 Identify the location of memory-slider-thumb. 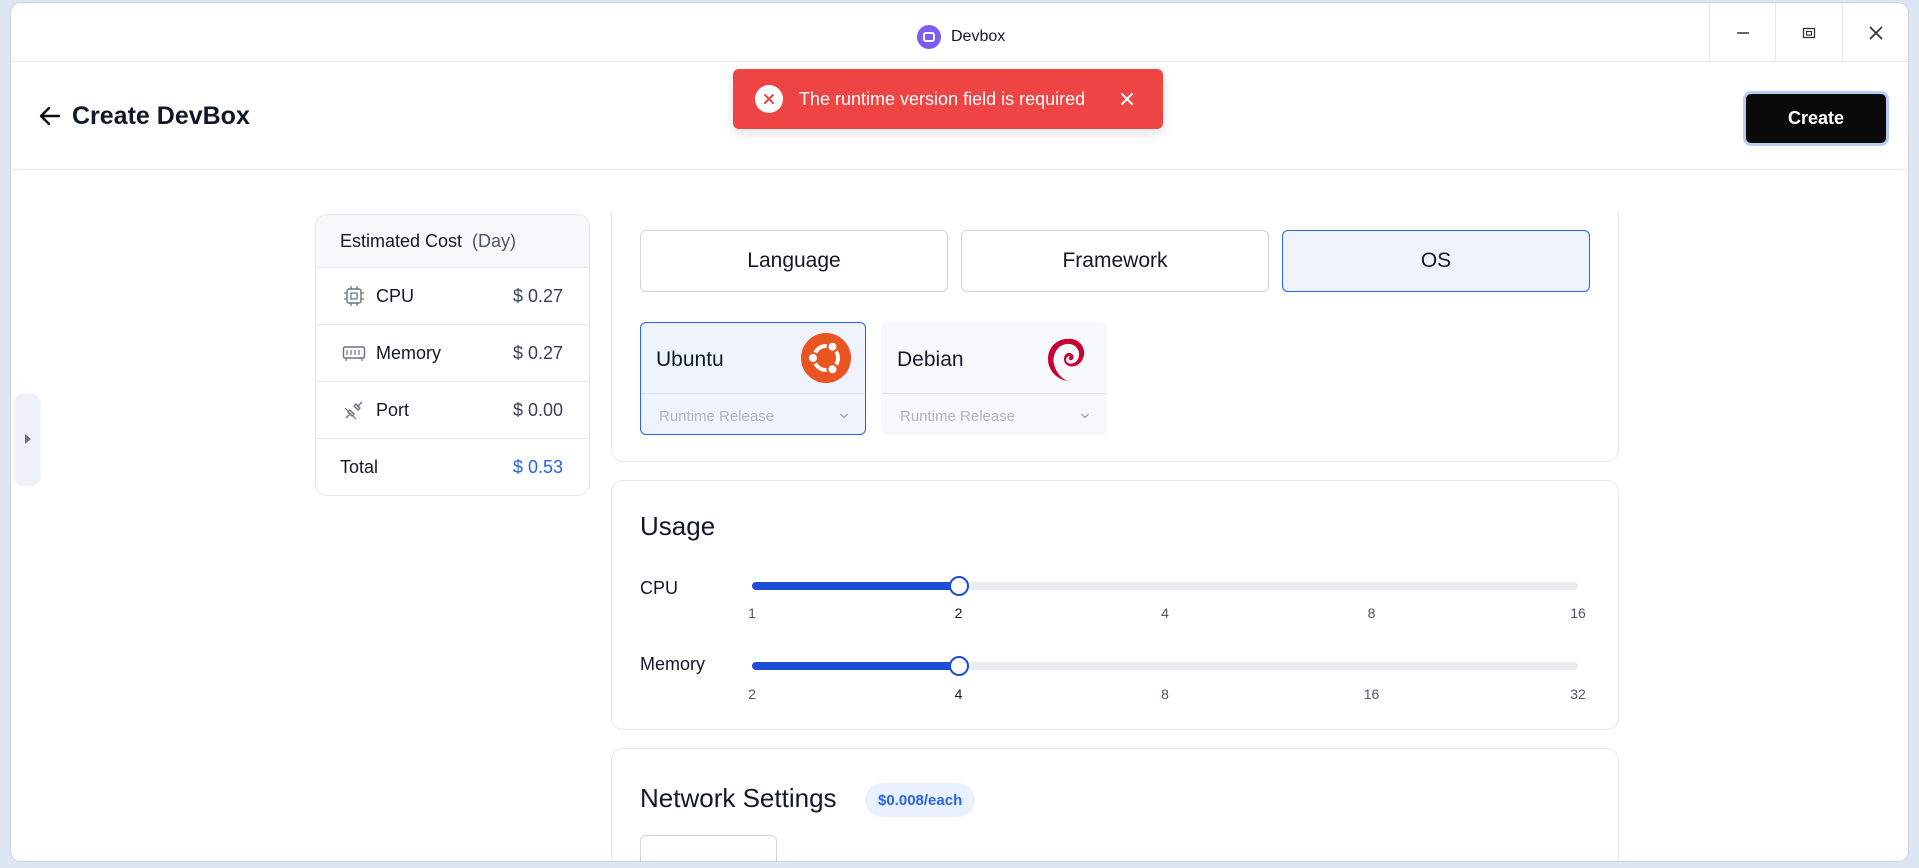
(958, 666).